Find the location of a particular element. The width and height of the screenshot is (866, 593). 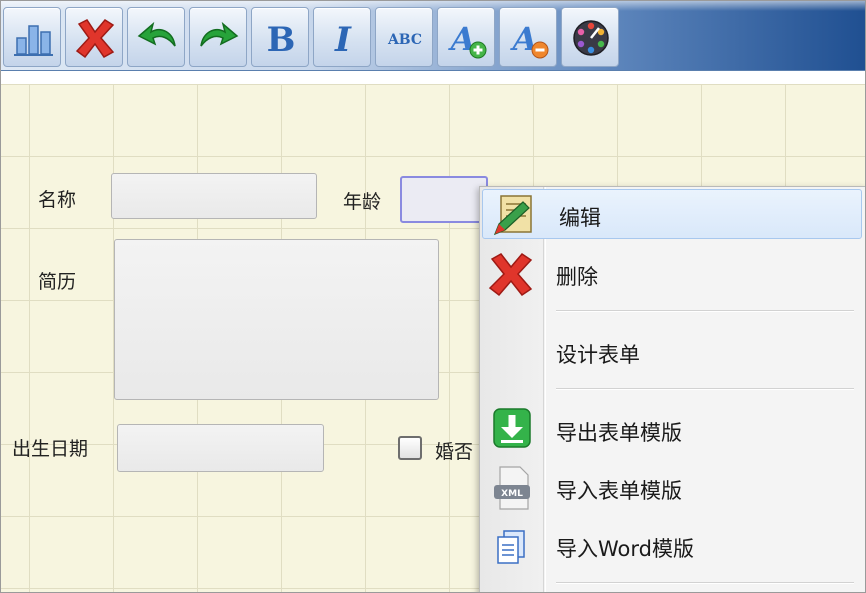

svg-text: ABC is located at coordinates (404, 40).